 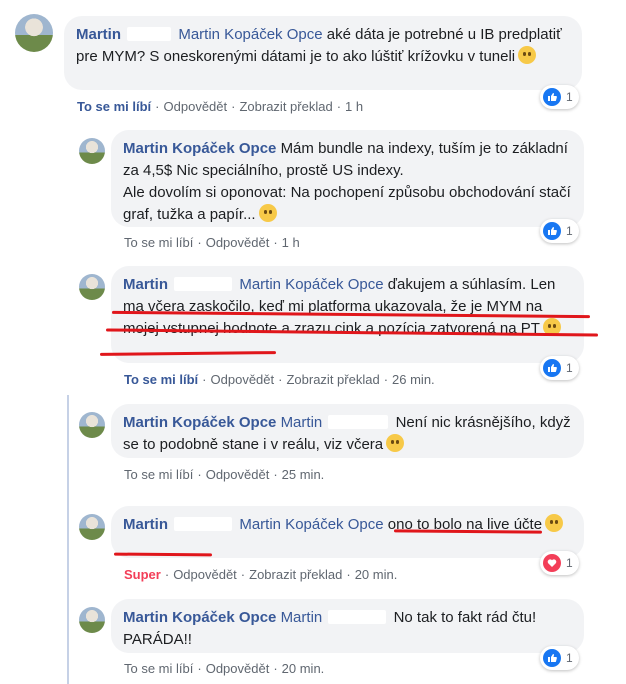 I want to click on comment-actions: Super · Odpovědět · Zobrazit překlad · 20 min., so click(x=261, y=574).